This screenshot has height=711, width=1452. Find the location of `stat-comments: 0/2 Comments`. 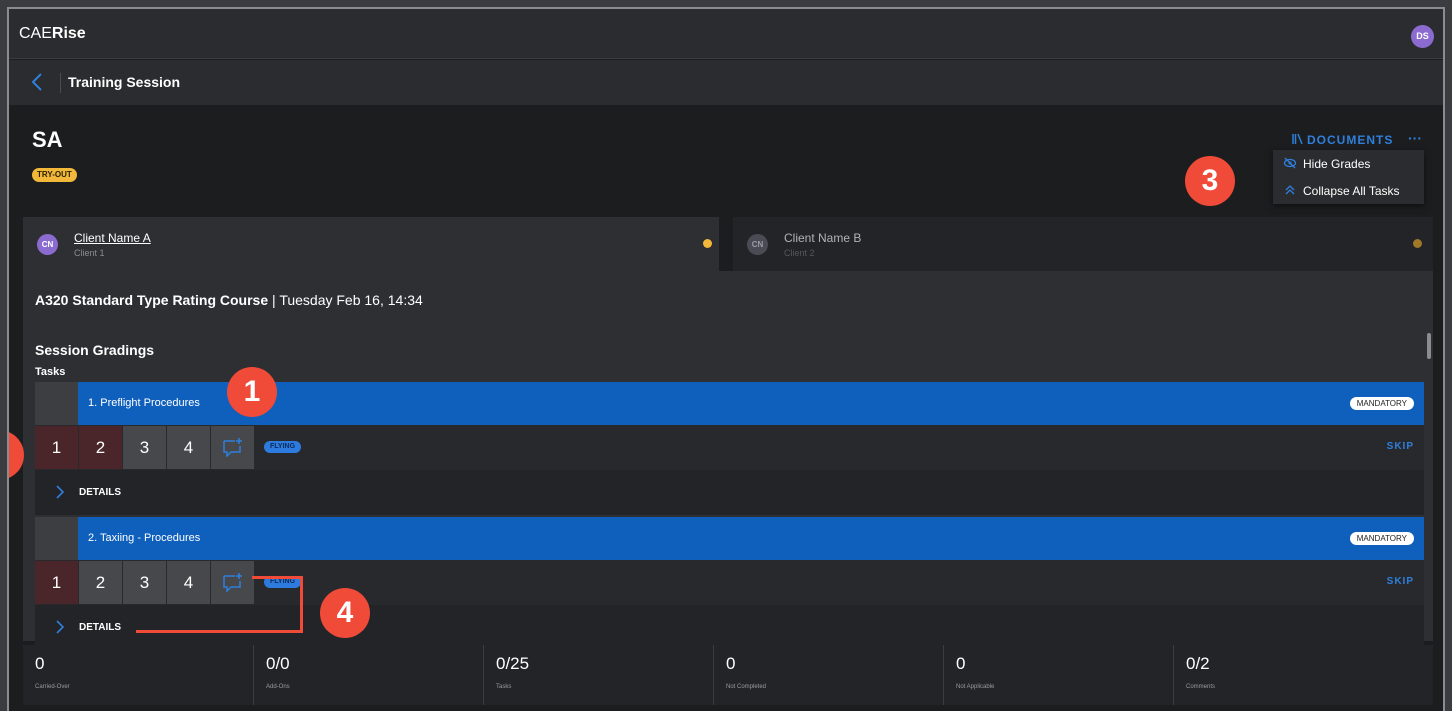

stat-comments: 0/2 Comments is located at coordinates (1288, 675).